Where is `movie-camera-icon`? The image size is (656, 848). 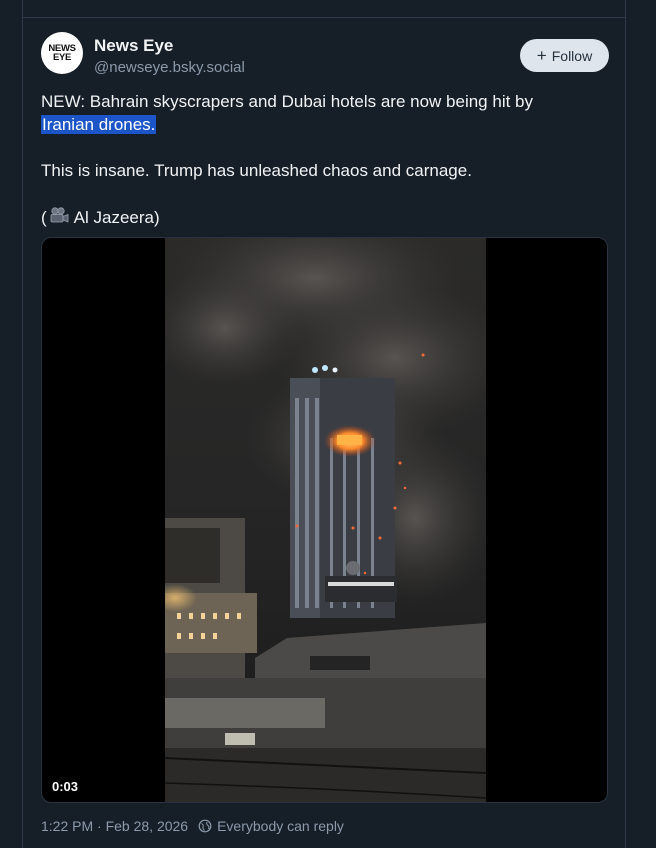
movie-camera-icon is located at coordinates (59, 218).